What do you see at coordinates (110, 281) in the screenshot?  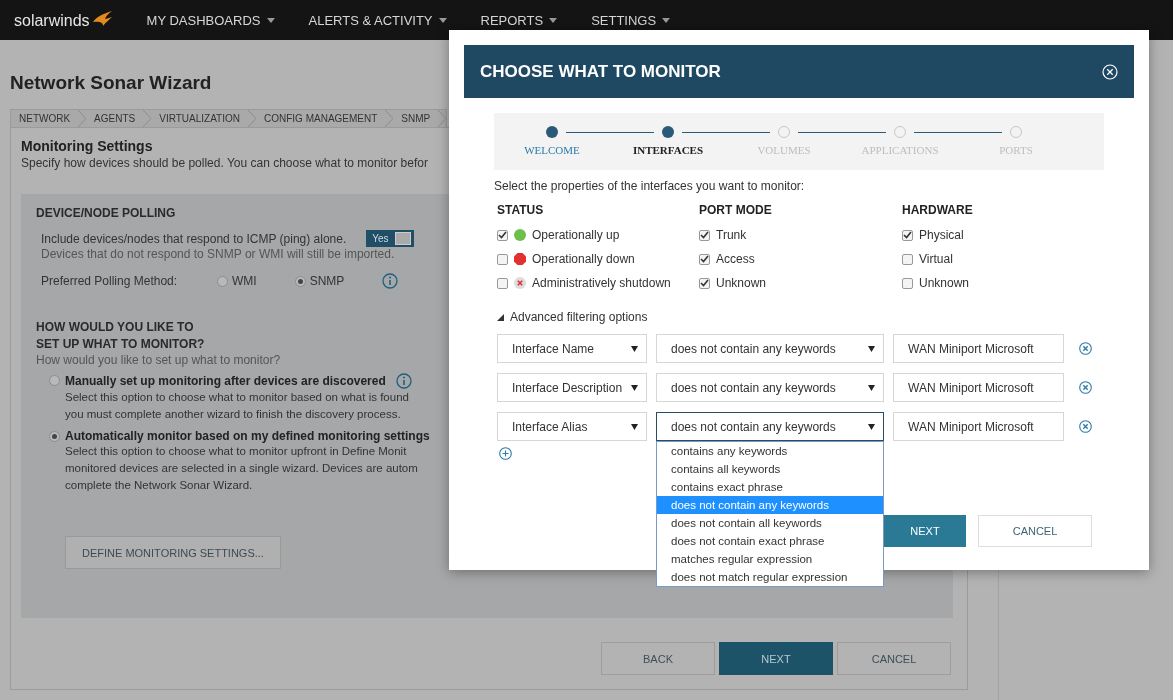 I see `polling-method-label: Preferred Polling Method:` at bounding box center [110, 281].